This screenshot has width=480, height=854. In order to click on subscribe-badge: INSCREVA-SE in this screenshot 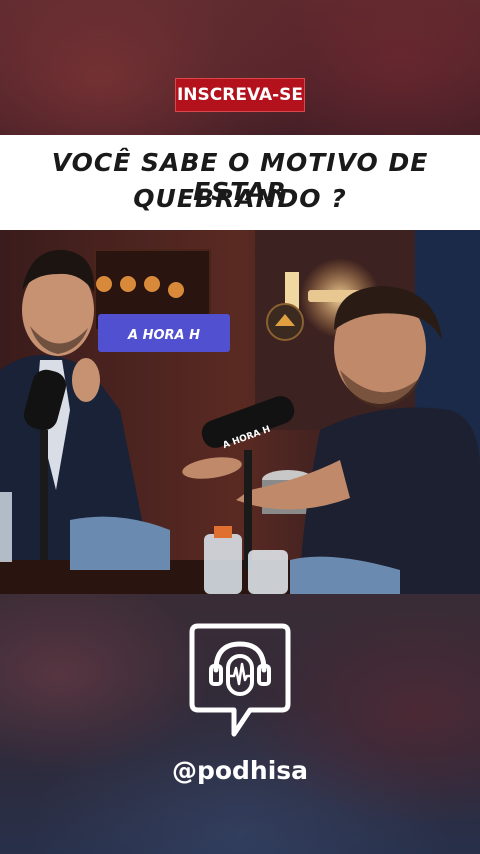, I will do `click(240, 95)`.